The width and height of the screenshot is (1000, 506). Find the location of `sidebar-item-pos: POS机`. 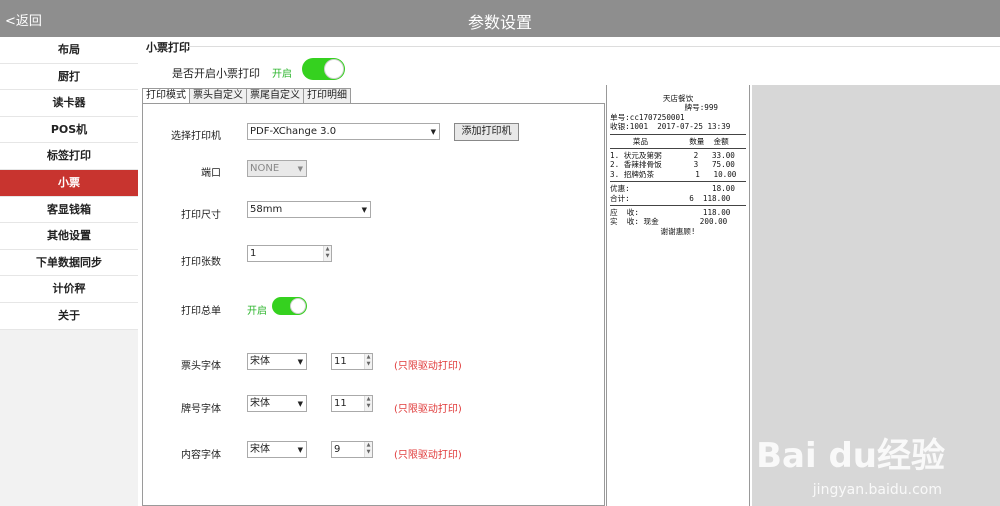

sidebar-item-pos: POS机 is located at coordinates (69, 130).